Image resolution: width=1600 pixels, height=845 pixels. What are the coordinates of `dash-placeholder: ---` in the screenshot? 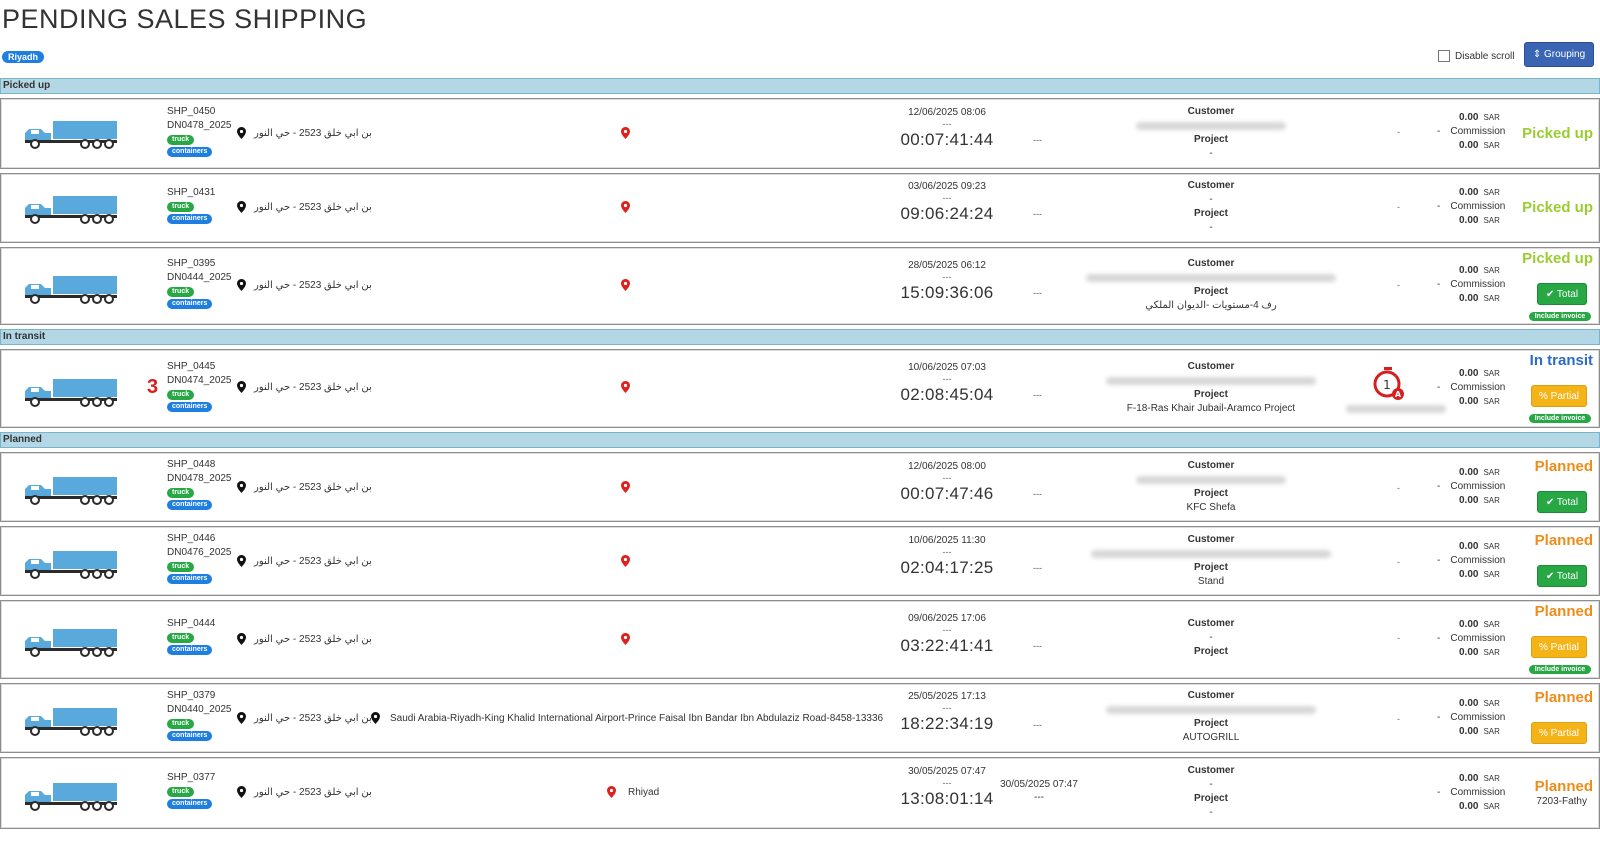 It's located at (1037, 214).